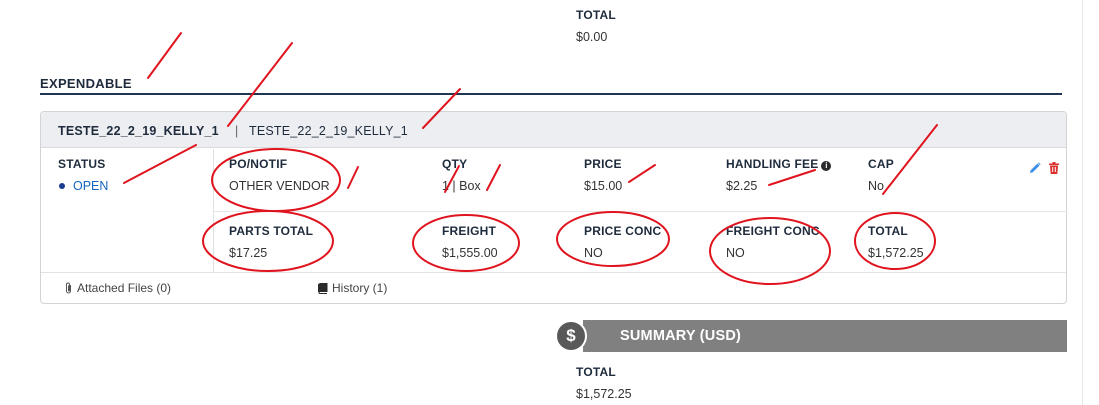  I want to click on po-notif-field: PO/NOTIF OTHER VENDOR, so click(279, 175).